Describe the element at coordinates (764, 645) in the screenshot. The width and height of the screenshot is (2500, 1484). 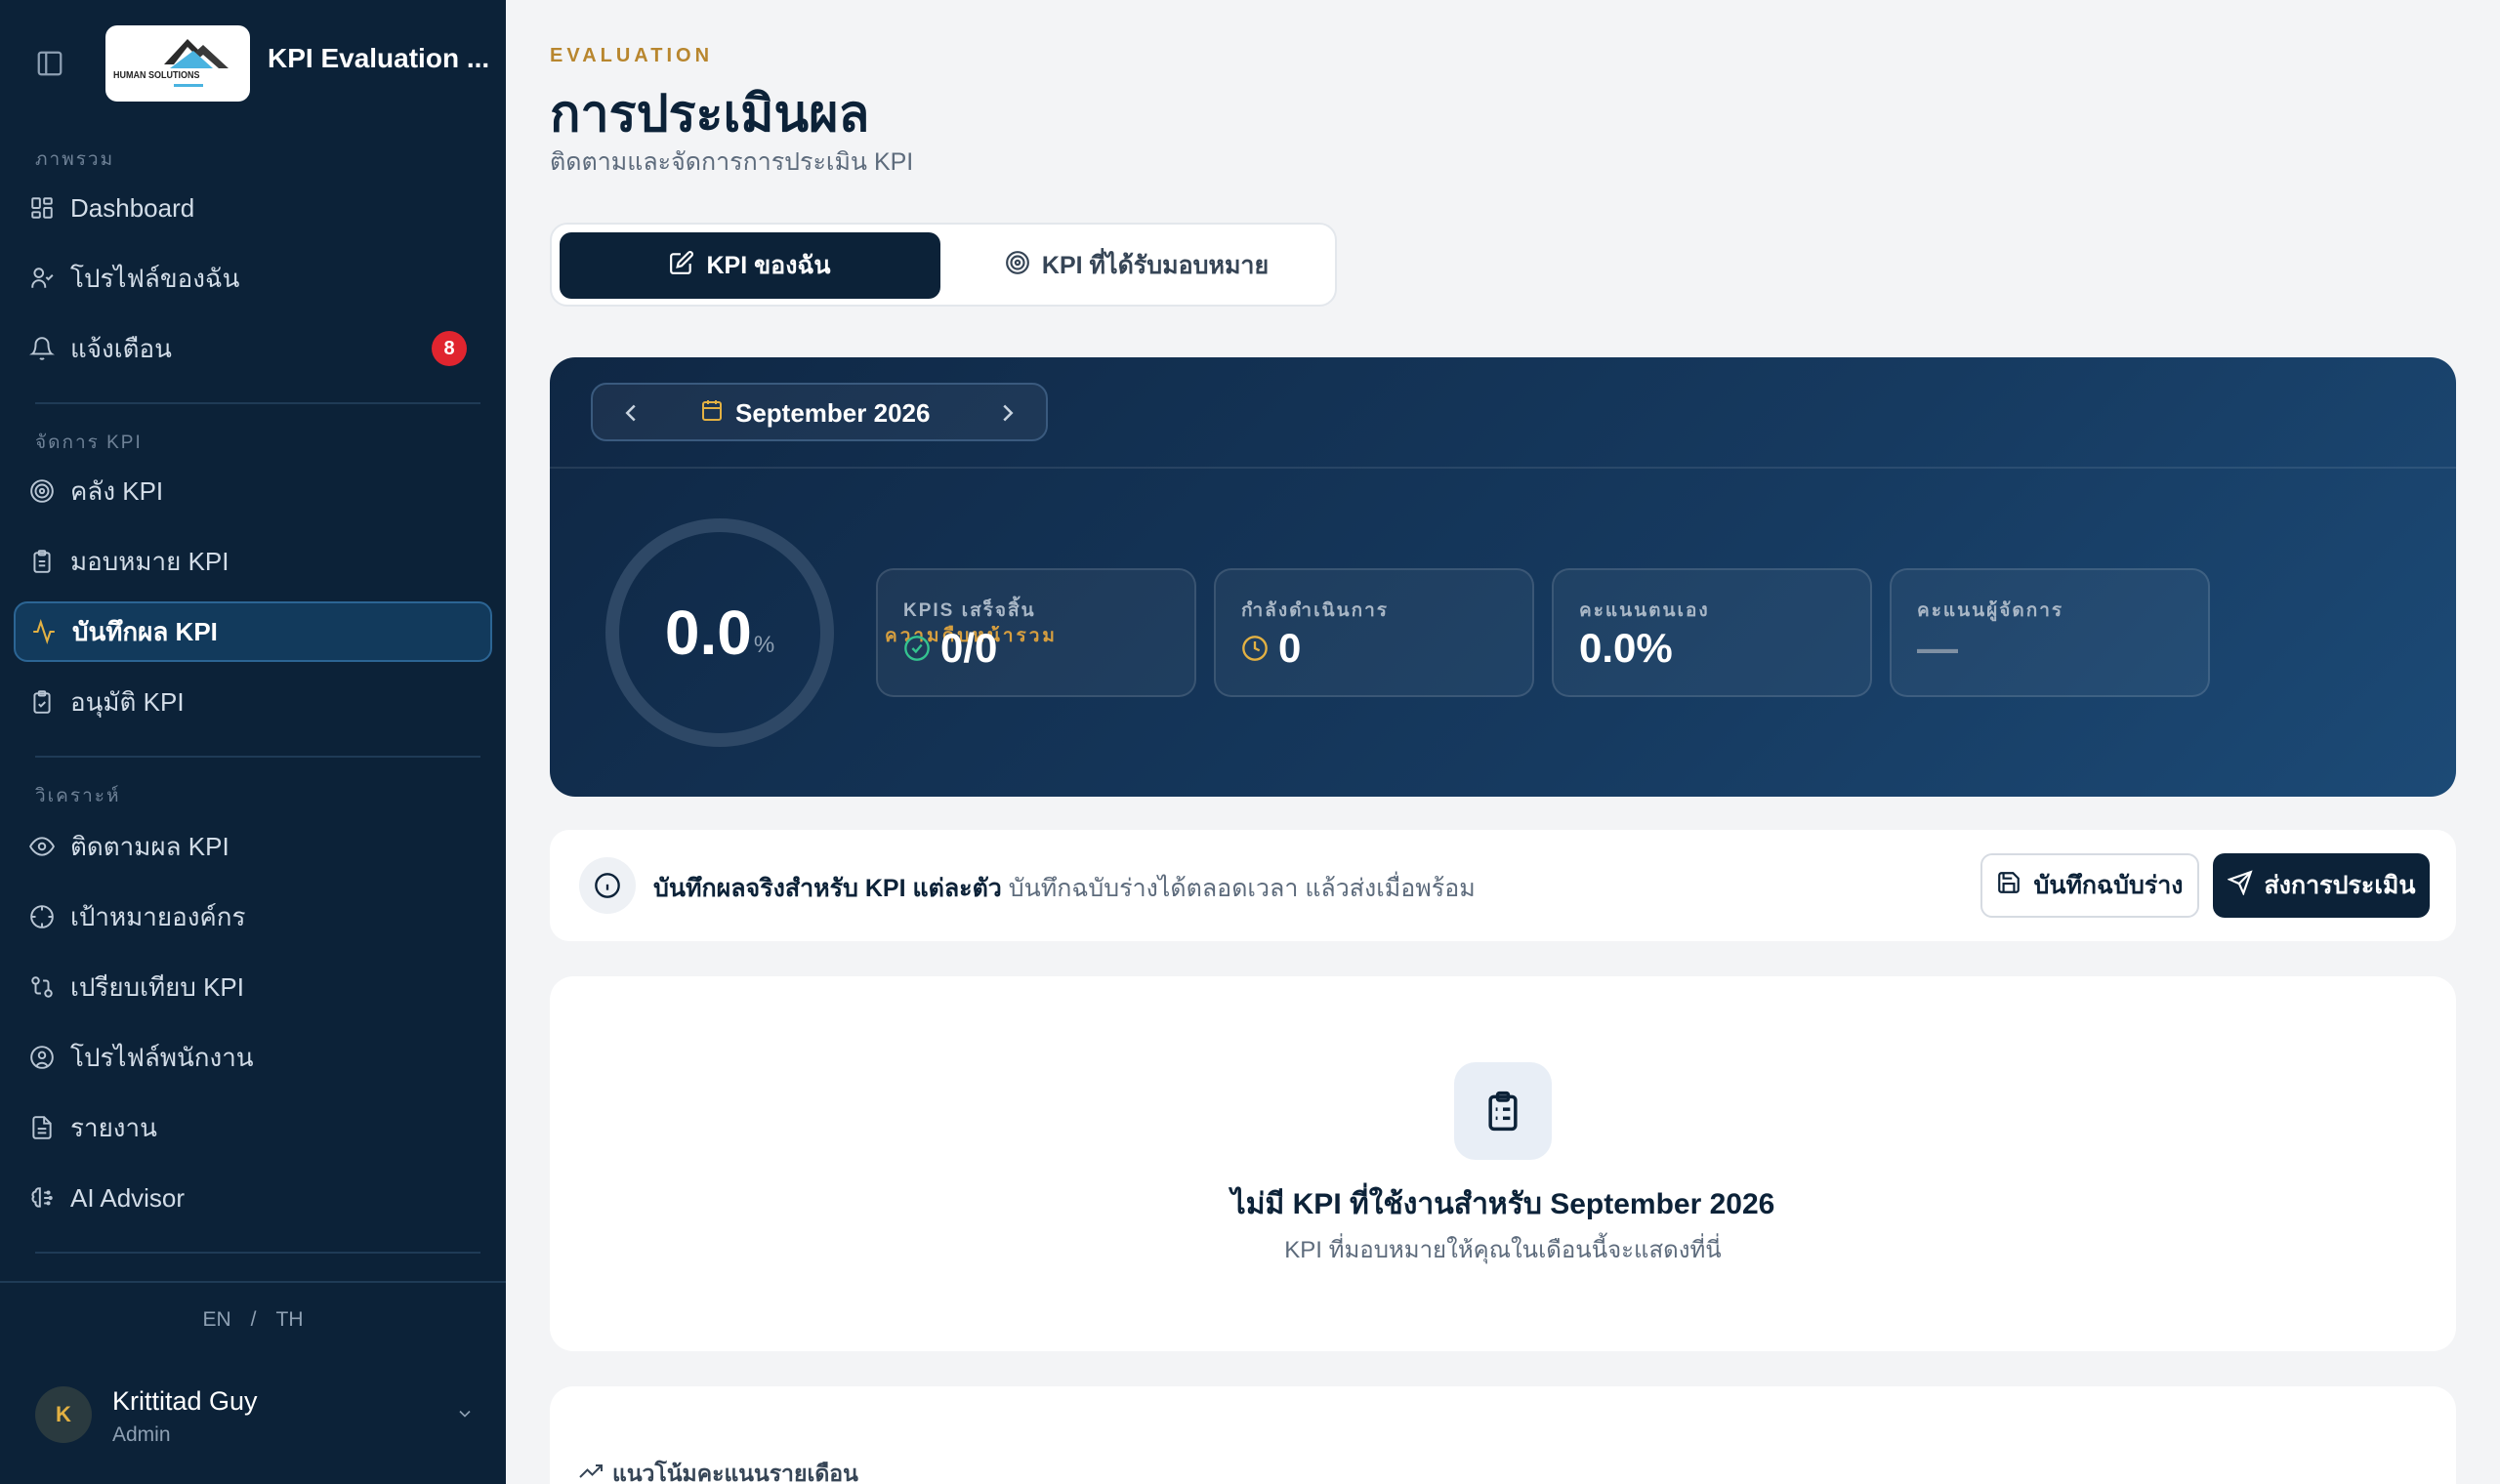
I see `progress-unit: %` at that location.